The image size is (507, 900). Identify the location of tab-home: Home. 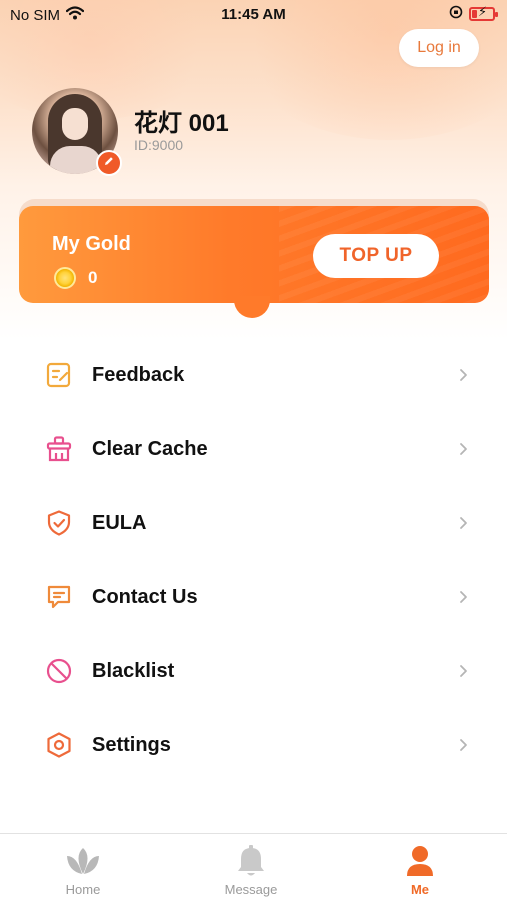
(83, 870).